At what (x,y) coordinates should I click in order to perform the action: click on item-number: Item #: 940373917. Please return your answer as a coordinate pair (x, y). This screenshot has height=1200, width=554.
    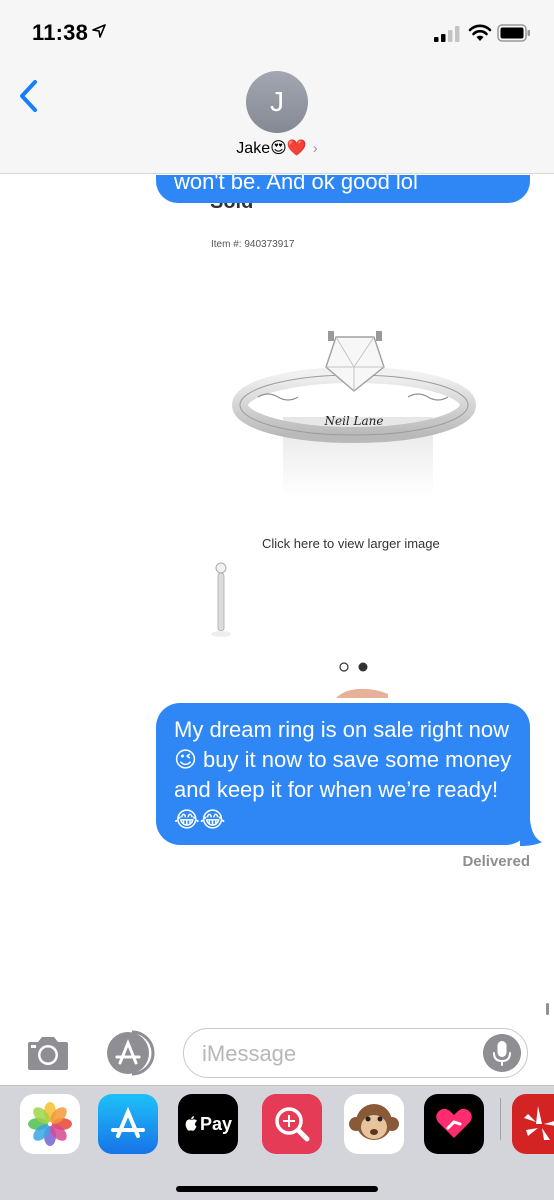
    Looking at the image, I should click on (253, 244).